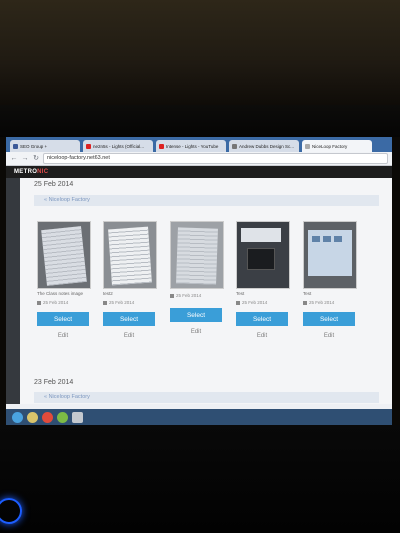 Image resolution: width=400 pixels, height=533 pixels. Describe the element at coordinates (54, 184) in the screenshot. I see `group-date: 25 Feb 2014` at that location.